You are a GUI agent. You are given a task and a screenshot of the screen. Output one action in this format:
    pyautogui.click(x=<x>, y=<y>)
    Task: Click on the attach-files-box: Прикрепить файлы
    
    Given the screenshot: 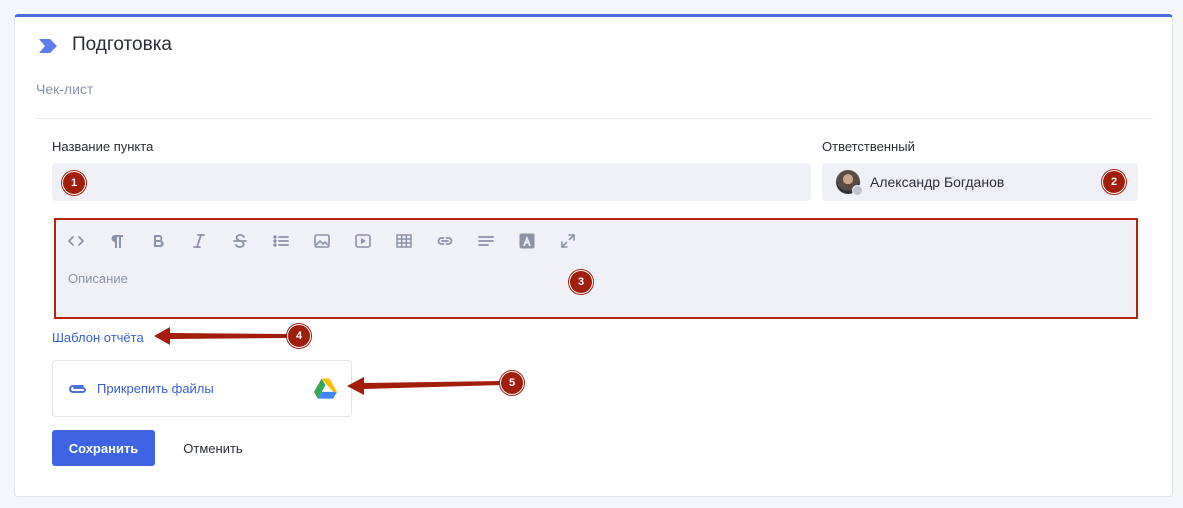 What is the action you would take?
    pyautogui.click(x=202, y=388)
    